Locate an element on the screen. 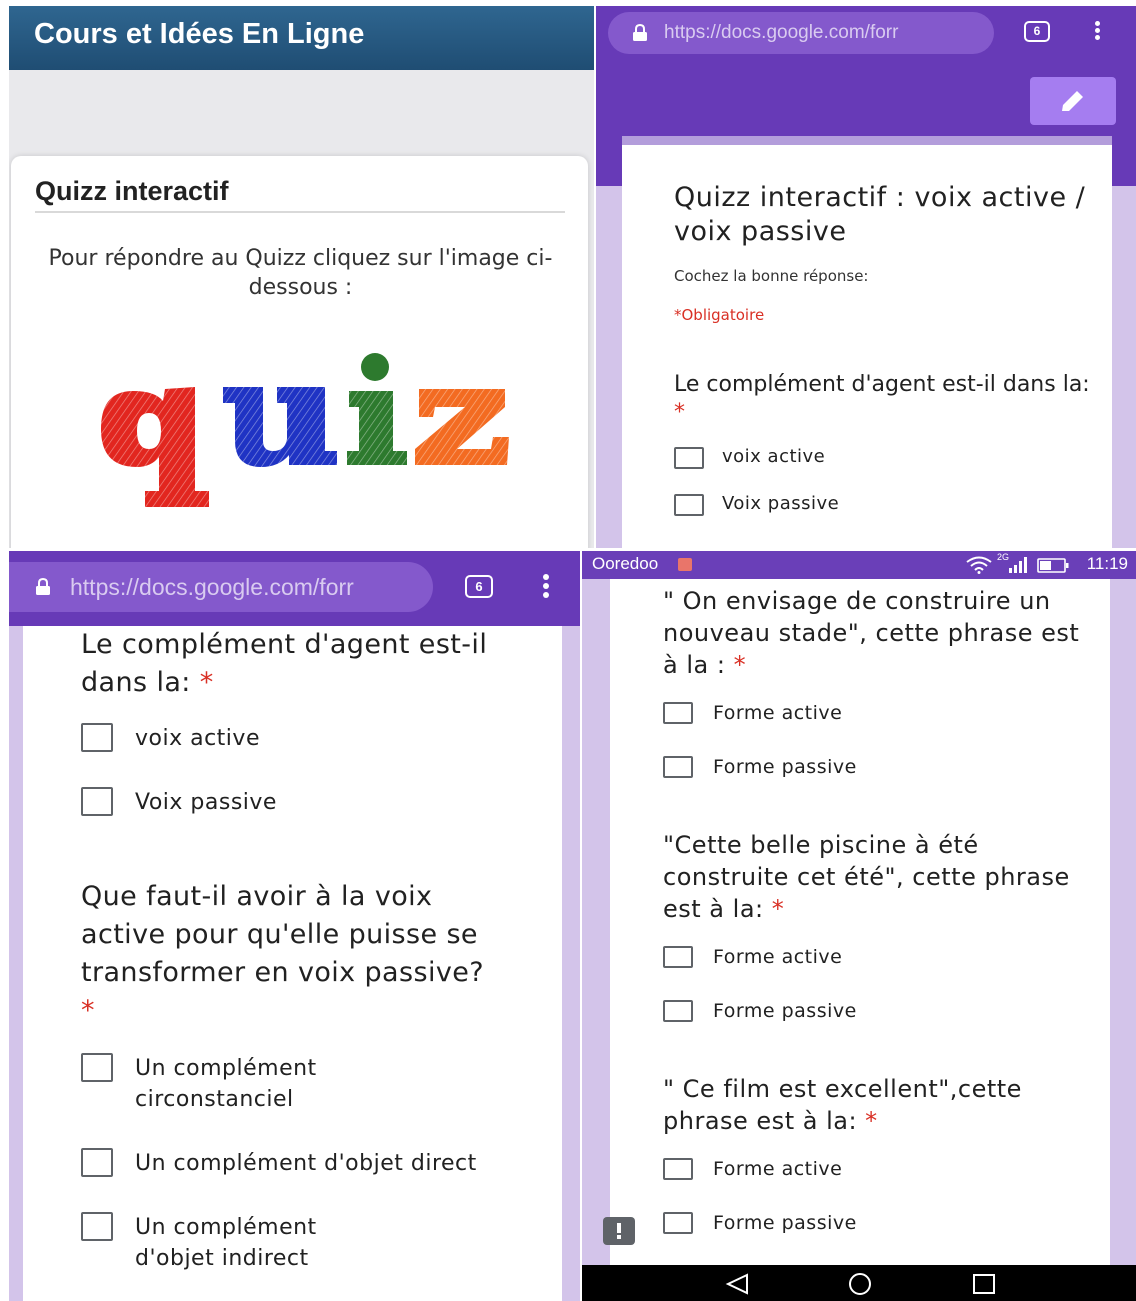 This screenshot has width=1136, height=1301. required-note: *Obligatoire is located at coordinates (719, 315).